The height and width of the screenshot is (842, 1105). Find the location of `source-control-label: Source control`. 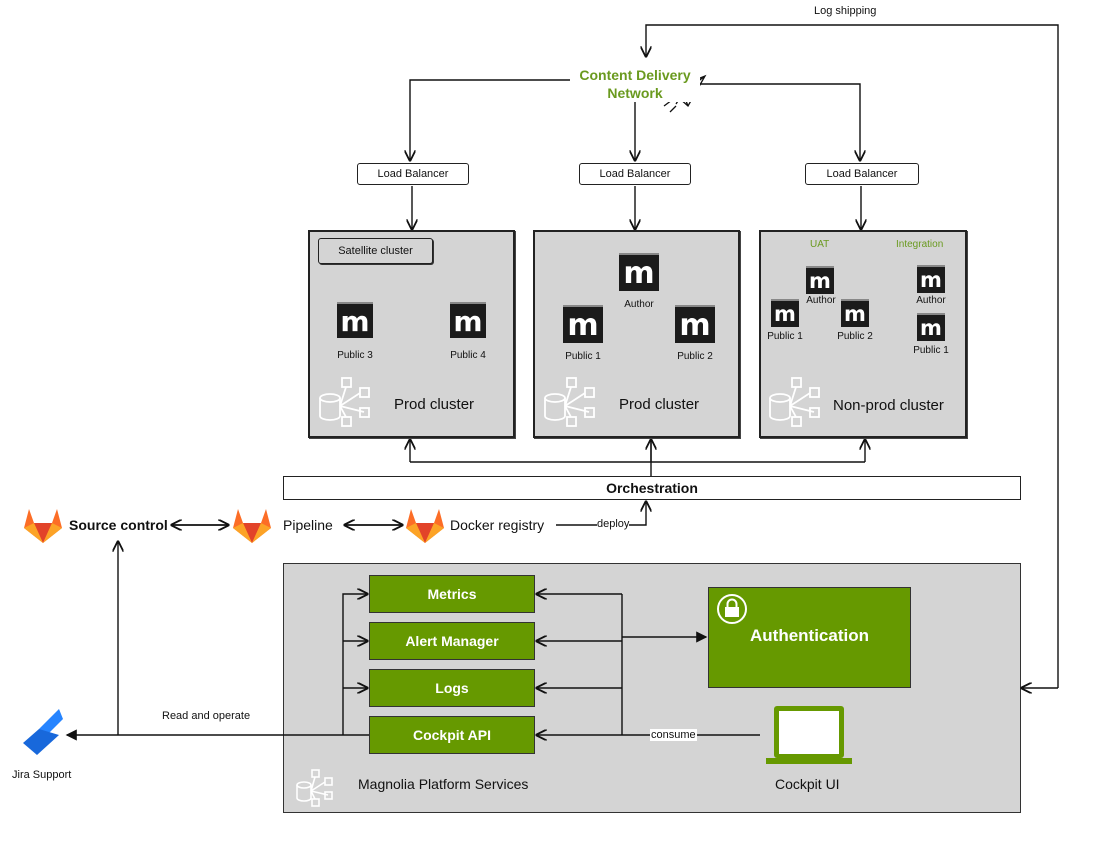

source-control-label: Source control is located at coordinates (118, 525).